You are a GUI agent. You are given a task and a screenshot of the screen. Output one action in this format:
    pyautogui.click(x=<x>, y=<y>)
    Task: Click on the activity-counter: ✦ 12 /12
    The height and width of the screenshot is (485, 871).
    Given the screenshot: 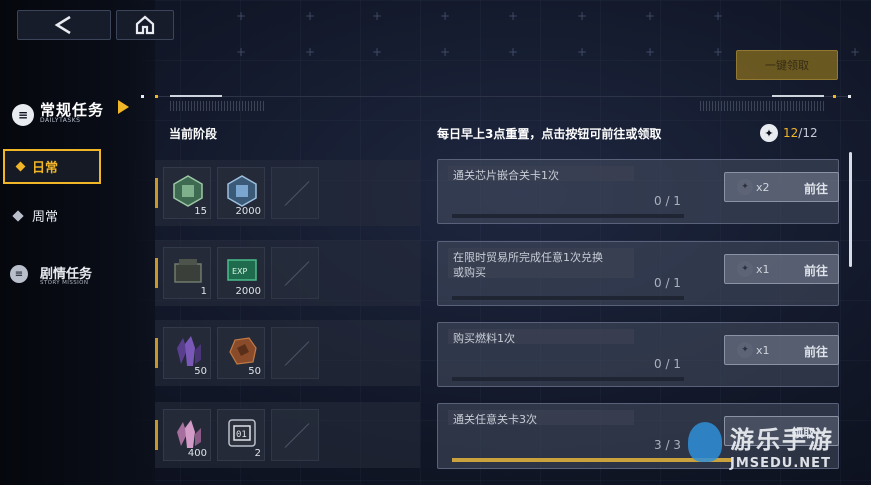 What is the action you would take?
    pyautogui.click(x=789, y=133)
    